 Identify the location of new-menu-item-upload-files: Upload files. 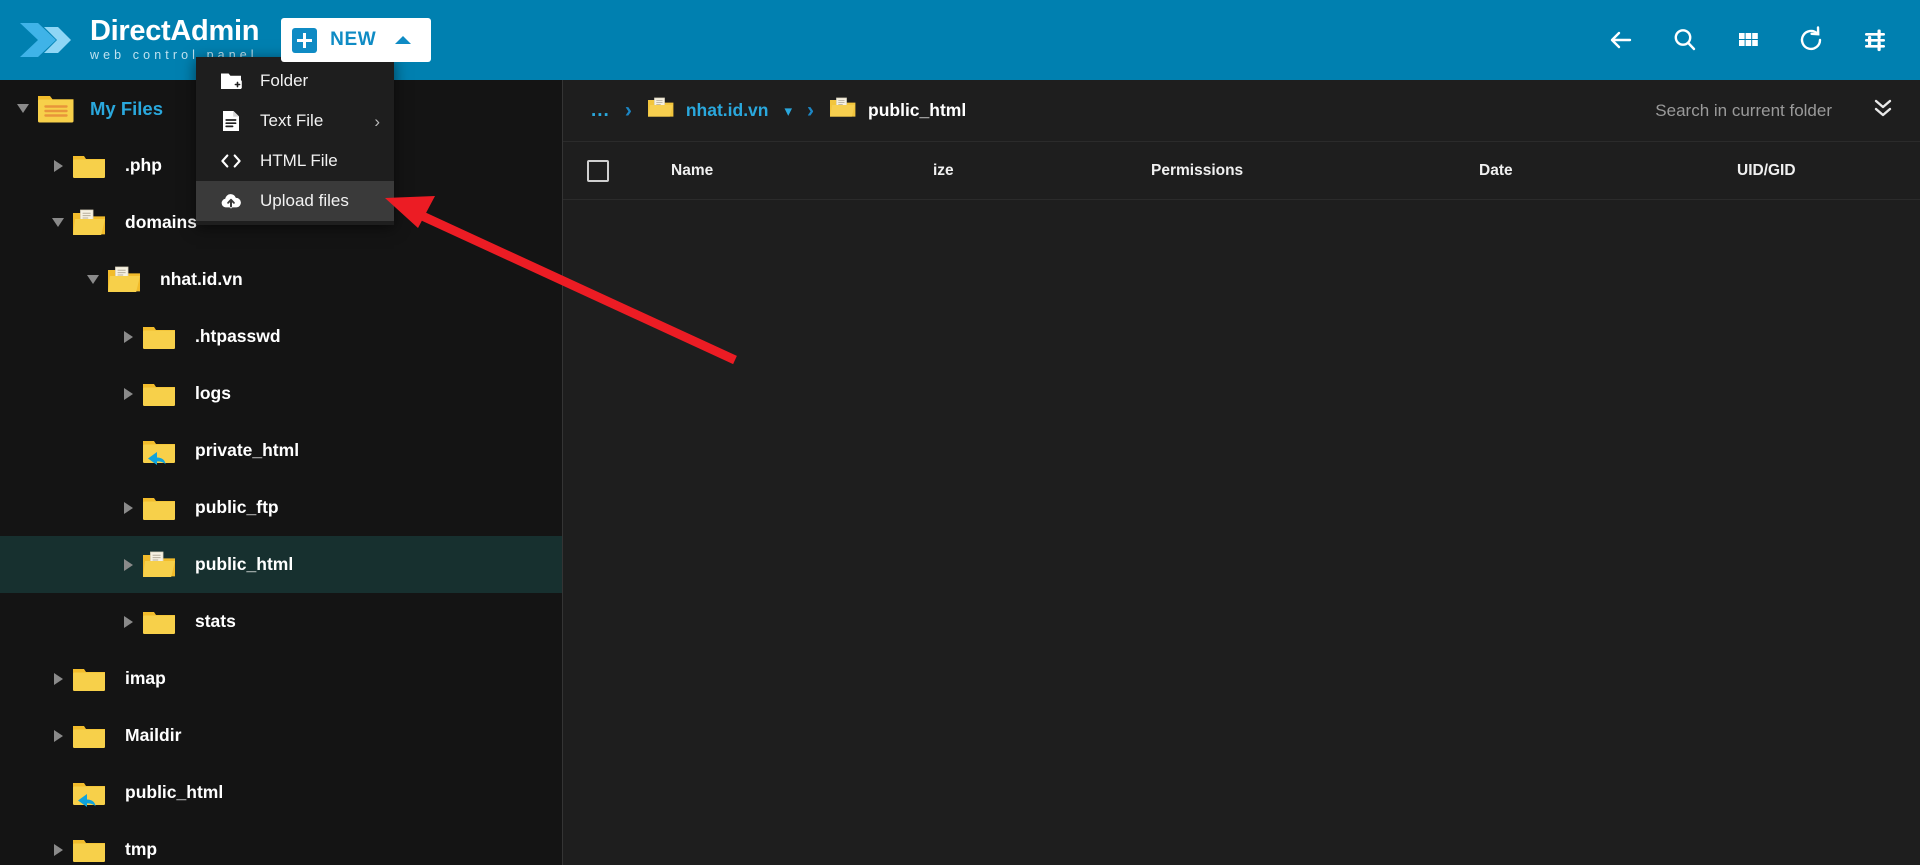
(295, 201).